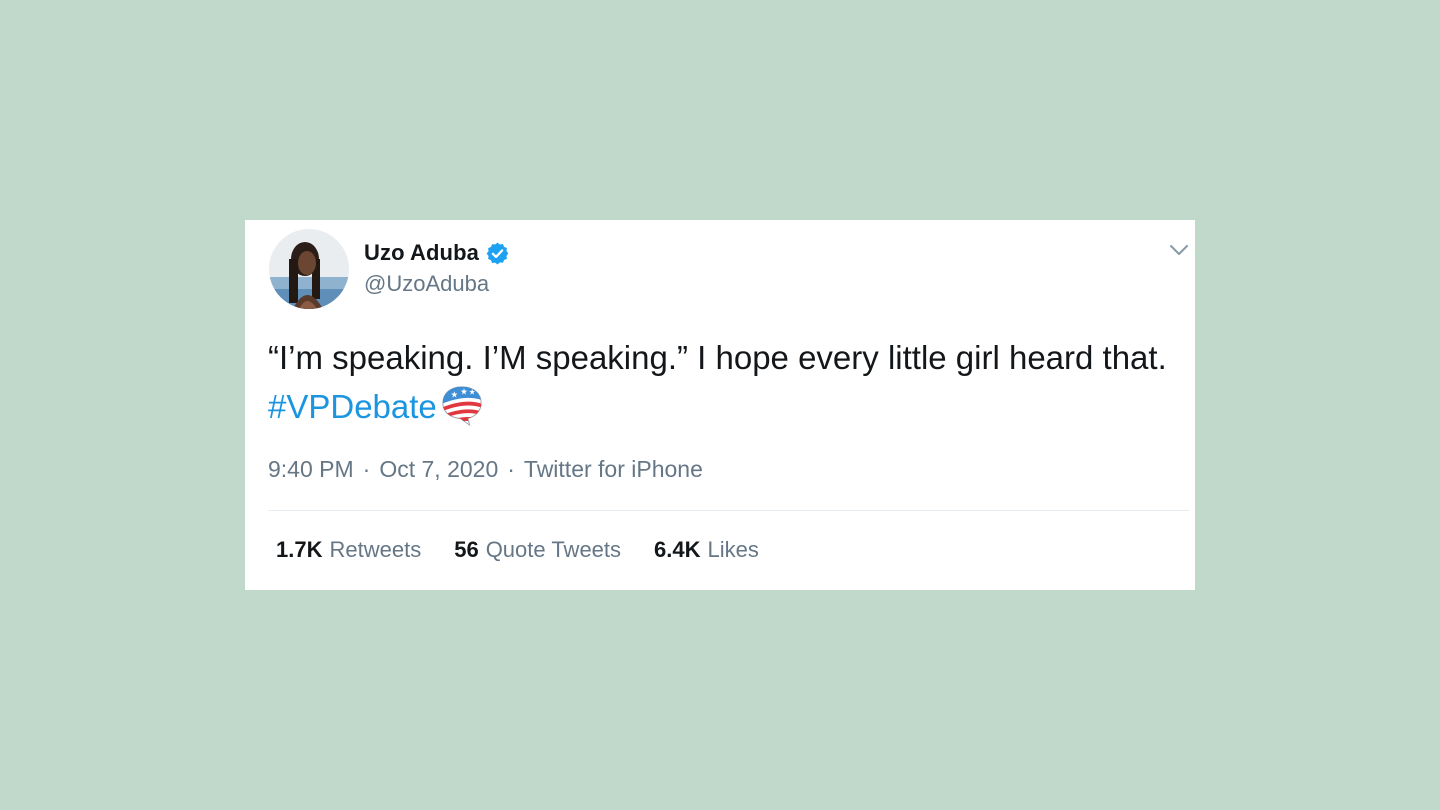 The image size is (1440, 810). I want to click on retweets-count: 1.7K, so click(299, 549).